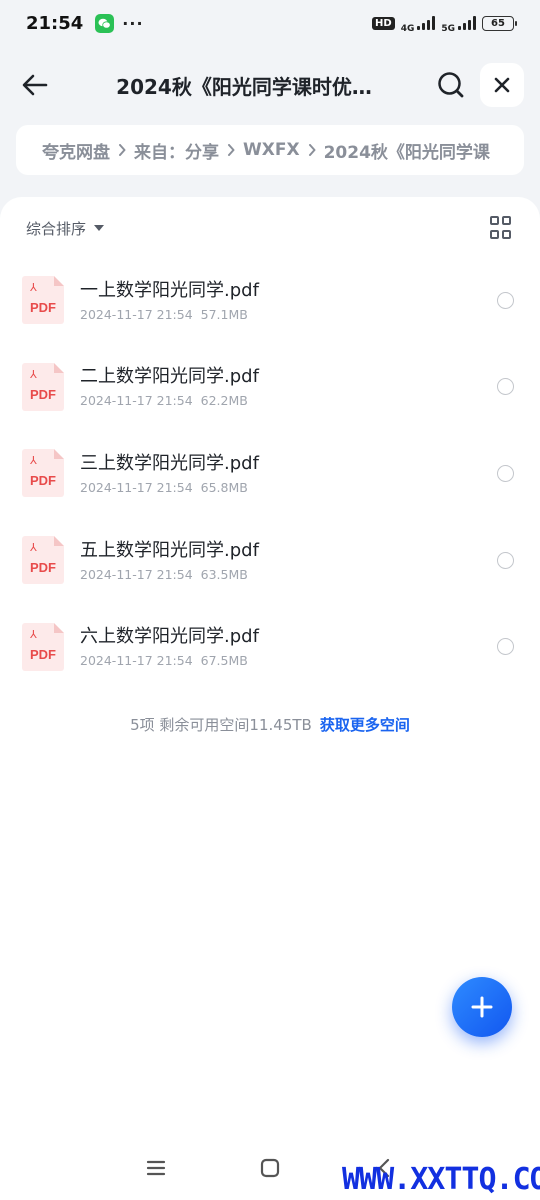  I want to click on file-meta: 2024-11-17 21:54 57.1MB, so click(288, 314).